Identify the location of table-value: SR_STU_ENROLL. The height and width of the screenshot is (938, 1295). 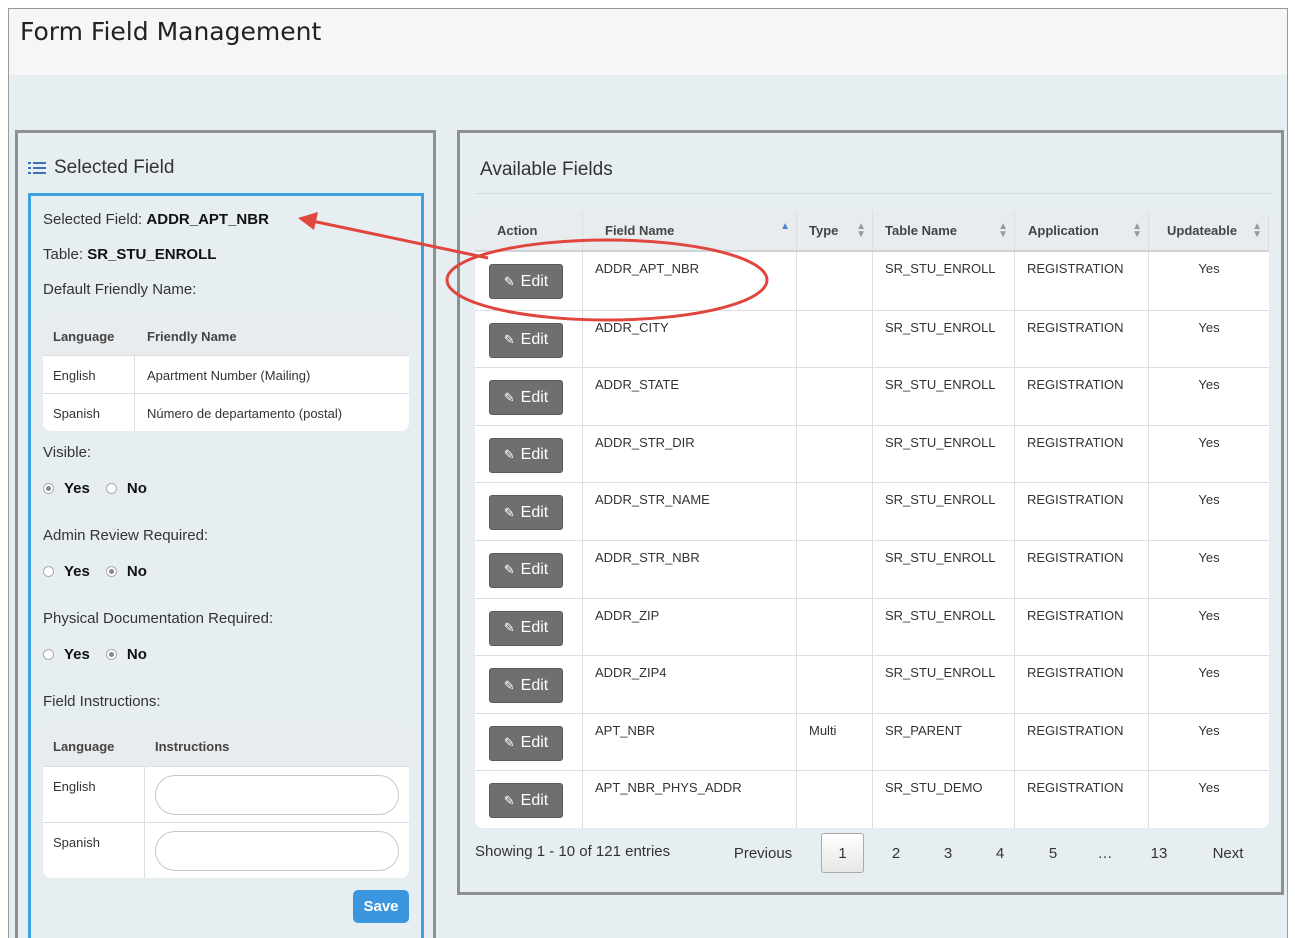
(152, 254).